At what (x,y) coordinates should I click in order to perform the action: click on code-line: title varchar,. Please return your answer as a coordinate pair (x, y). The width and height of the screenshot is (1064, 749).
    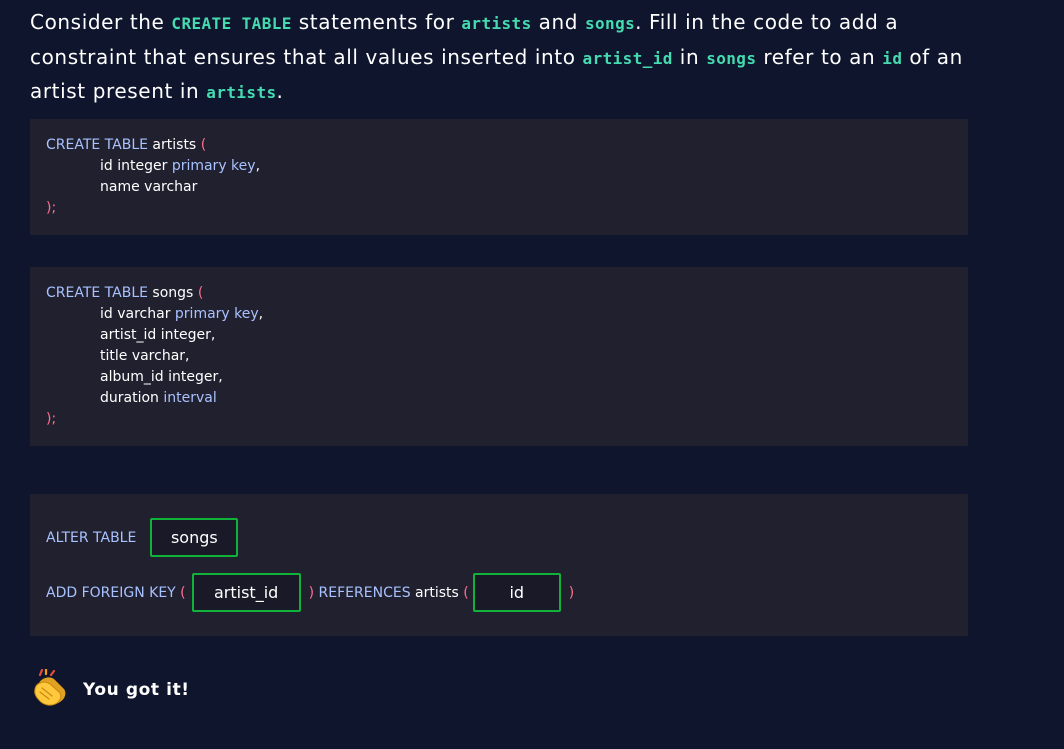
    Looking at the image, I should click on (145, 356).